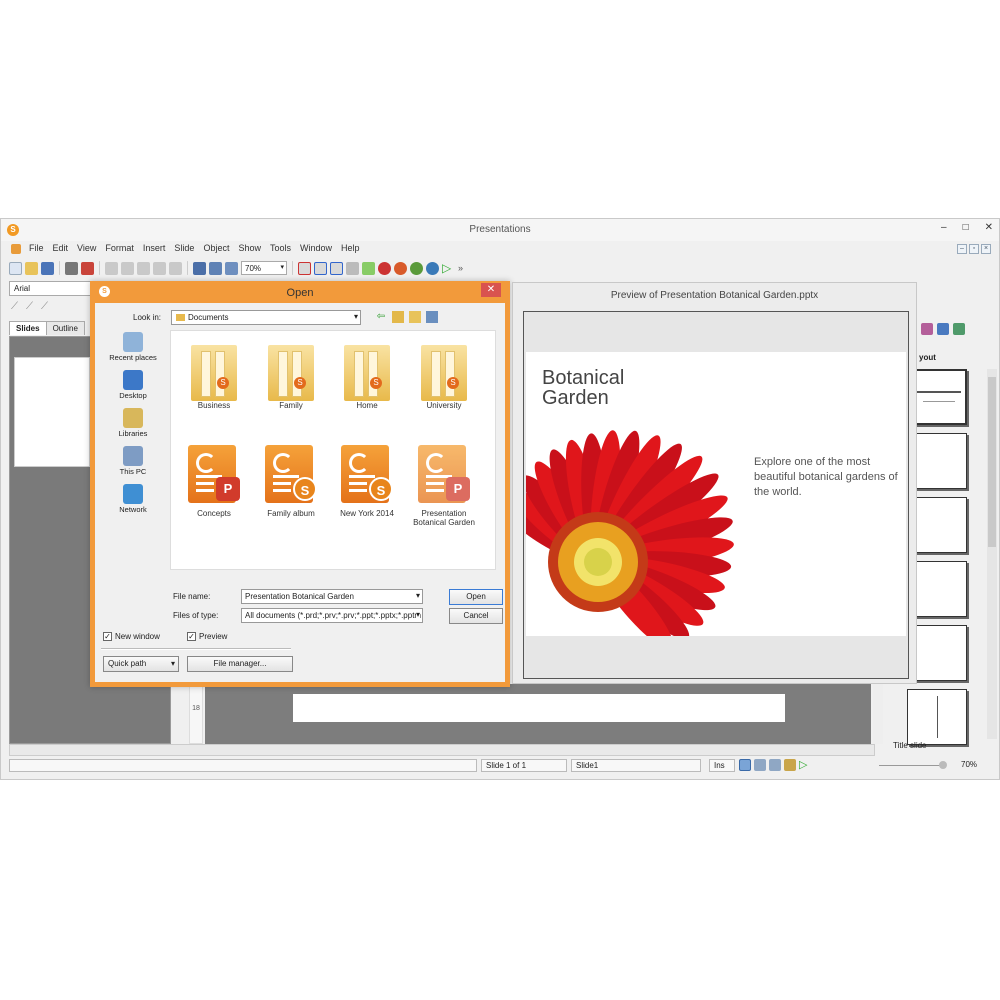  Describe the element at coordinates (214, 373) in the screenshot. I see `folder-item: S Business` at that location.